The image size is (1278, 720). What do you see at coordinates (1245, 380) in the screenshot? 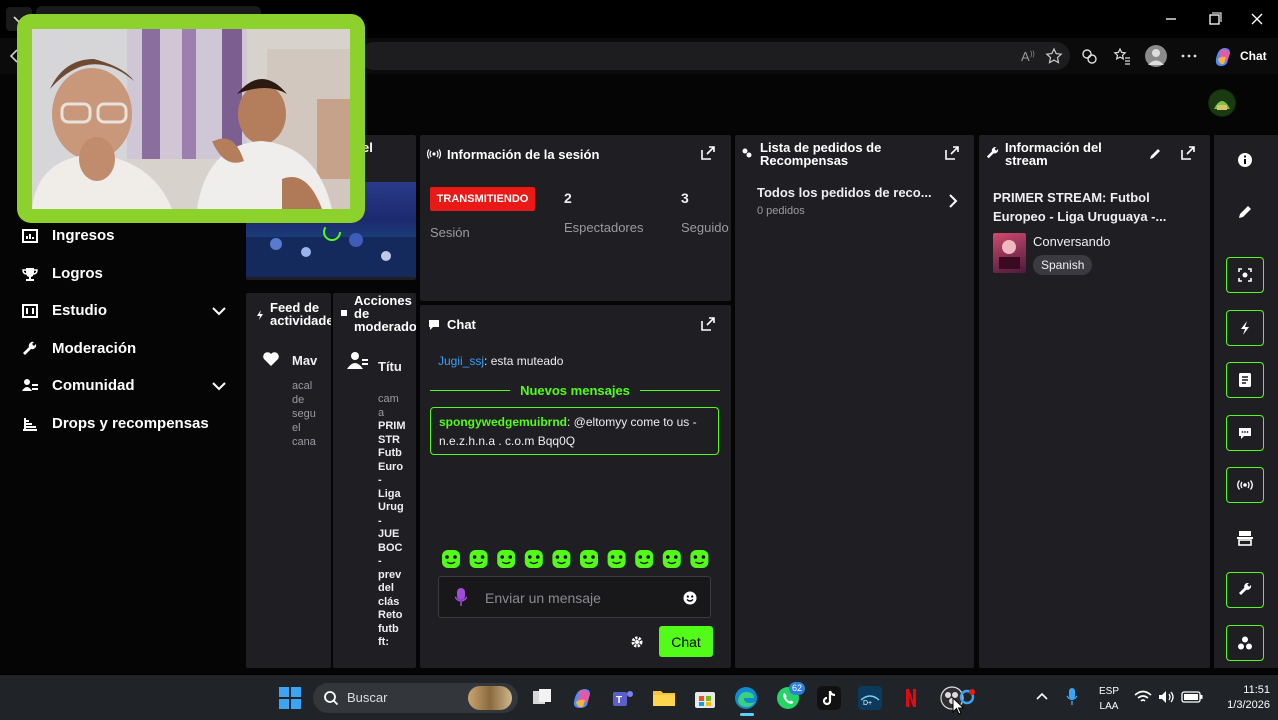
I see `toolbar-button-notes` at bounding box center [1245, 380].